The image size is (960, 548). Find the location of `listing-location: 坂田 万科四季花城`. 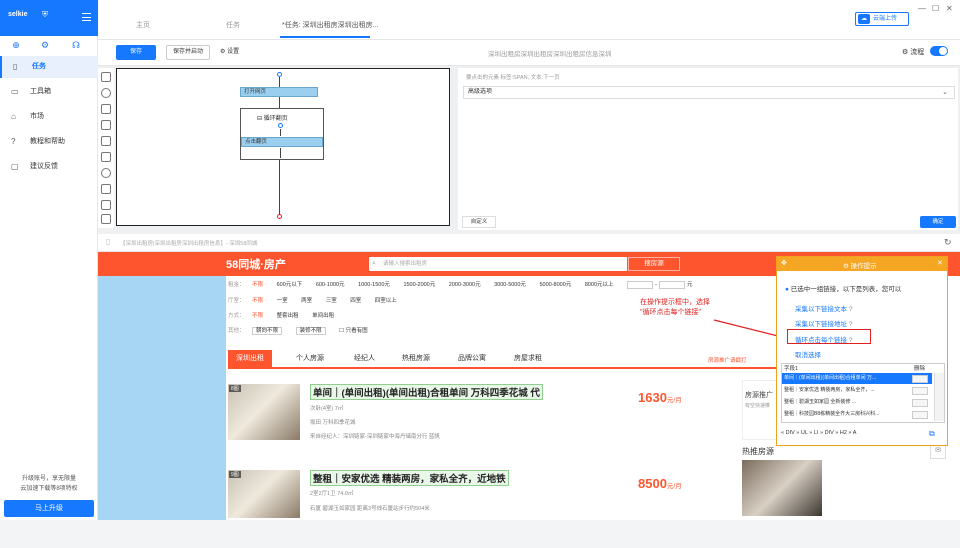

listing-location: 坂田 万科四季花城 is located at coordinates (333, 422).